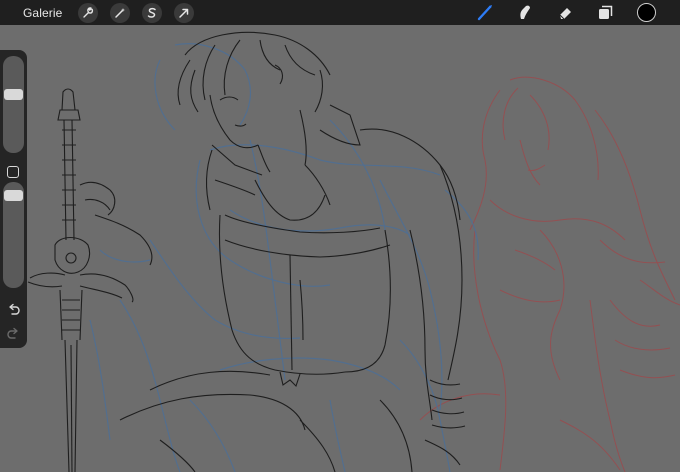  I want to click on modify-square-icon, so click(13, 172).